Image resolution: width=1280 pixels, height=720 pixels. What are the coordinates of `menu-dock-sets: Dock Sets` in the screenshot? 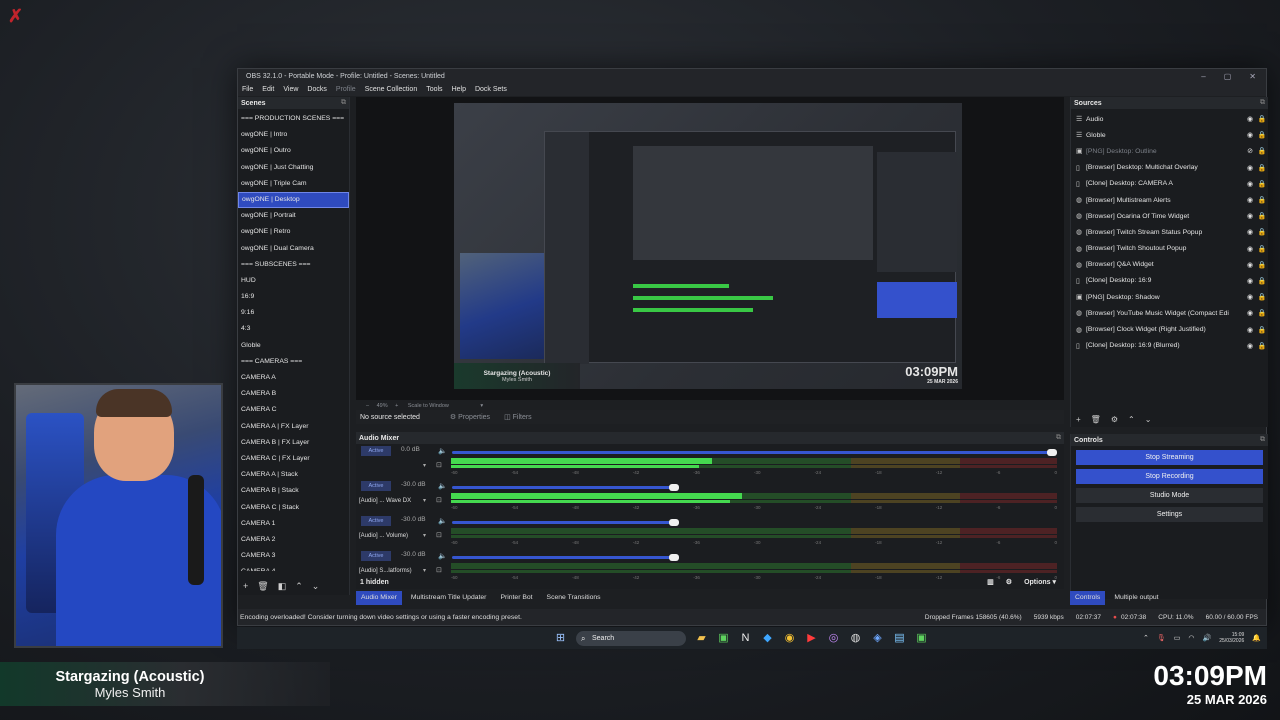 It's located at (491, 89).